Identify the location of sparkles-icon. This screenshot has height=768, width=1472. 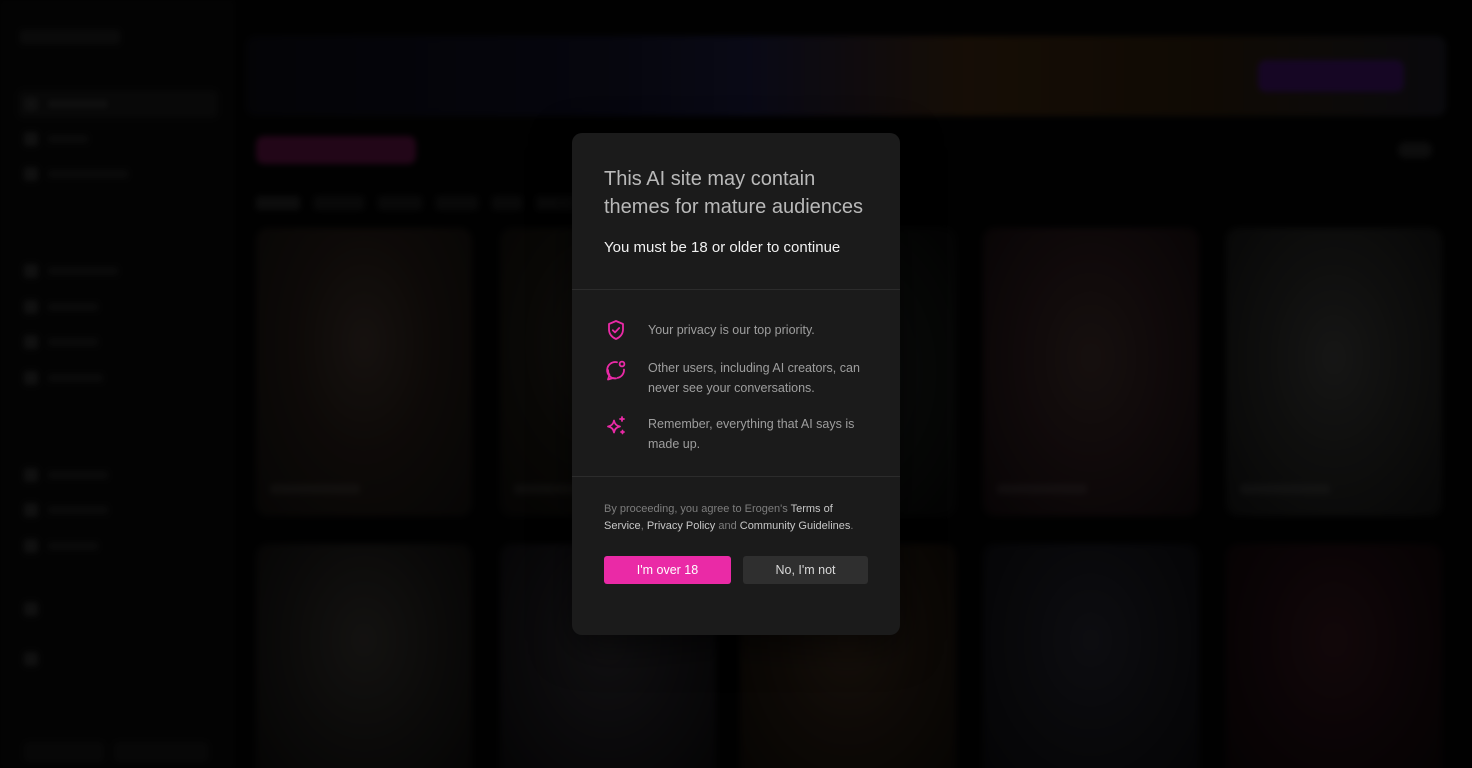
(616, 426).